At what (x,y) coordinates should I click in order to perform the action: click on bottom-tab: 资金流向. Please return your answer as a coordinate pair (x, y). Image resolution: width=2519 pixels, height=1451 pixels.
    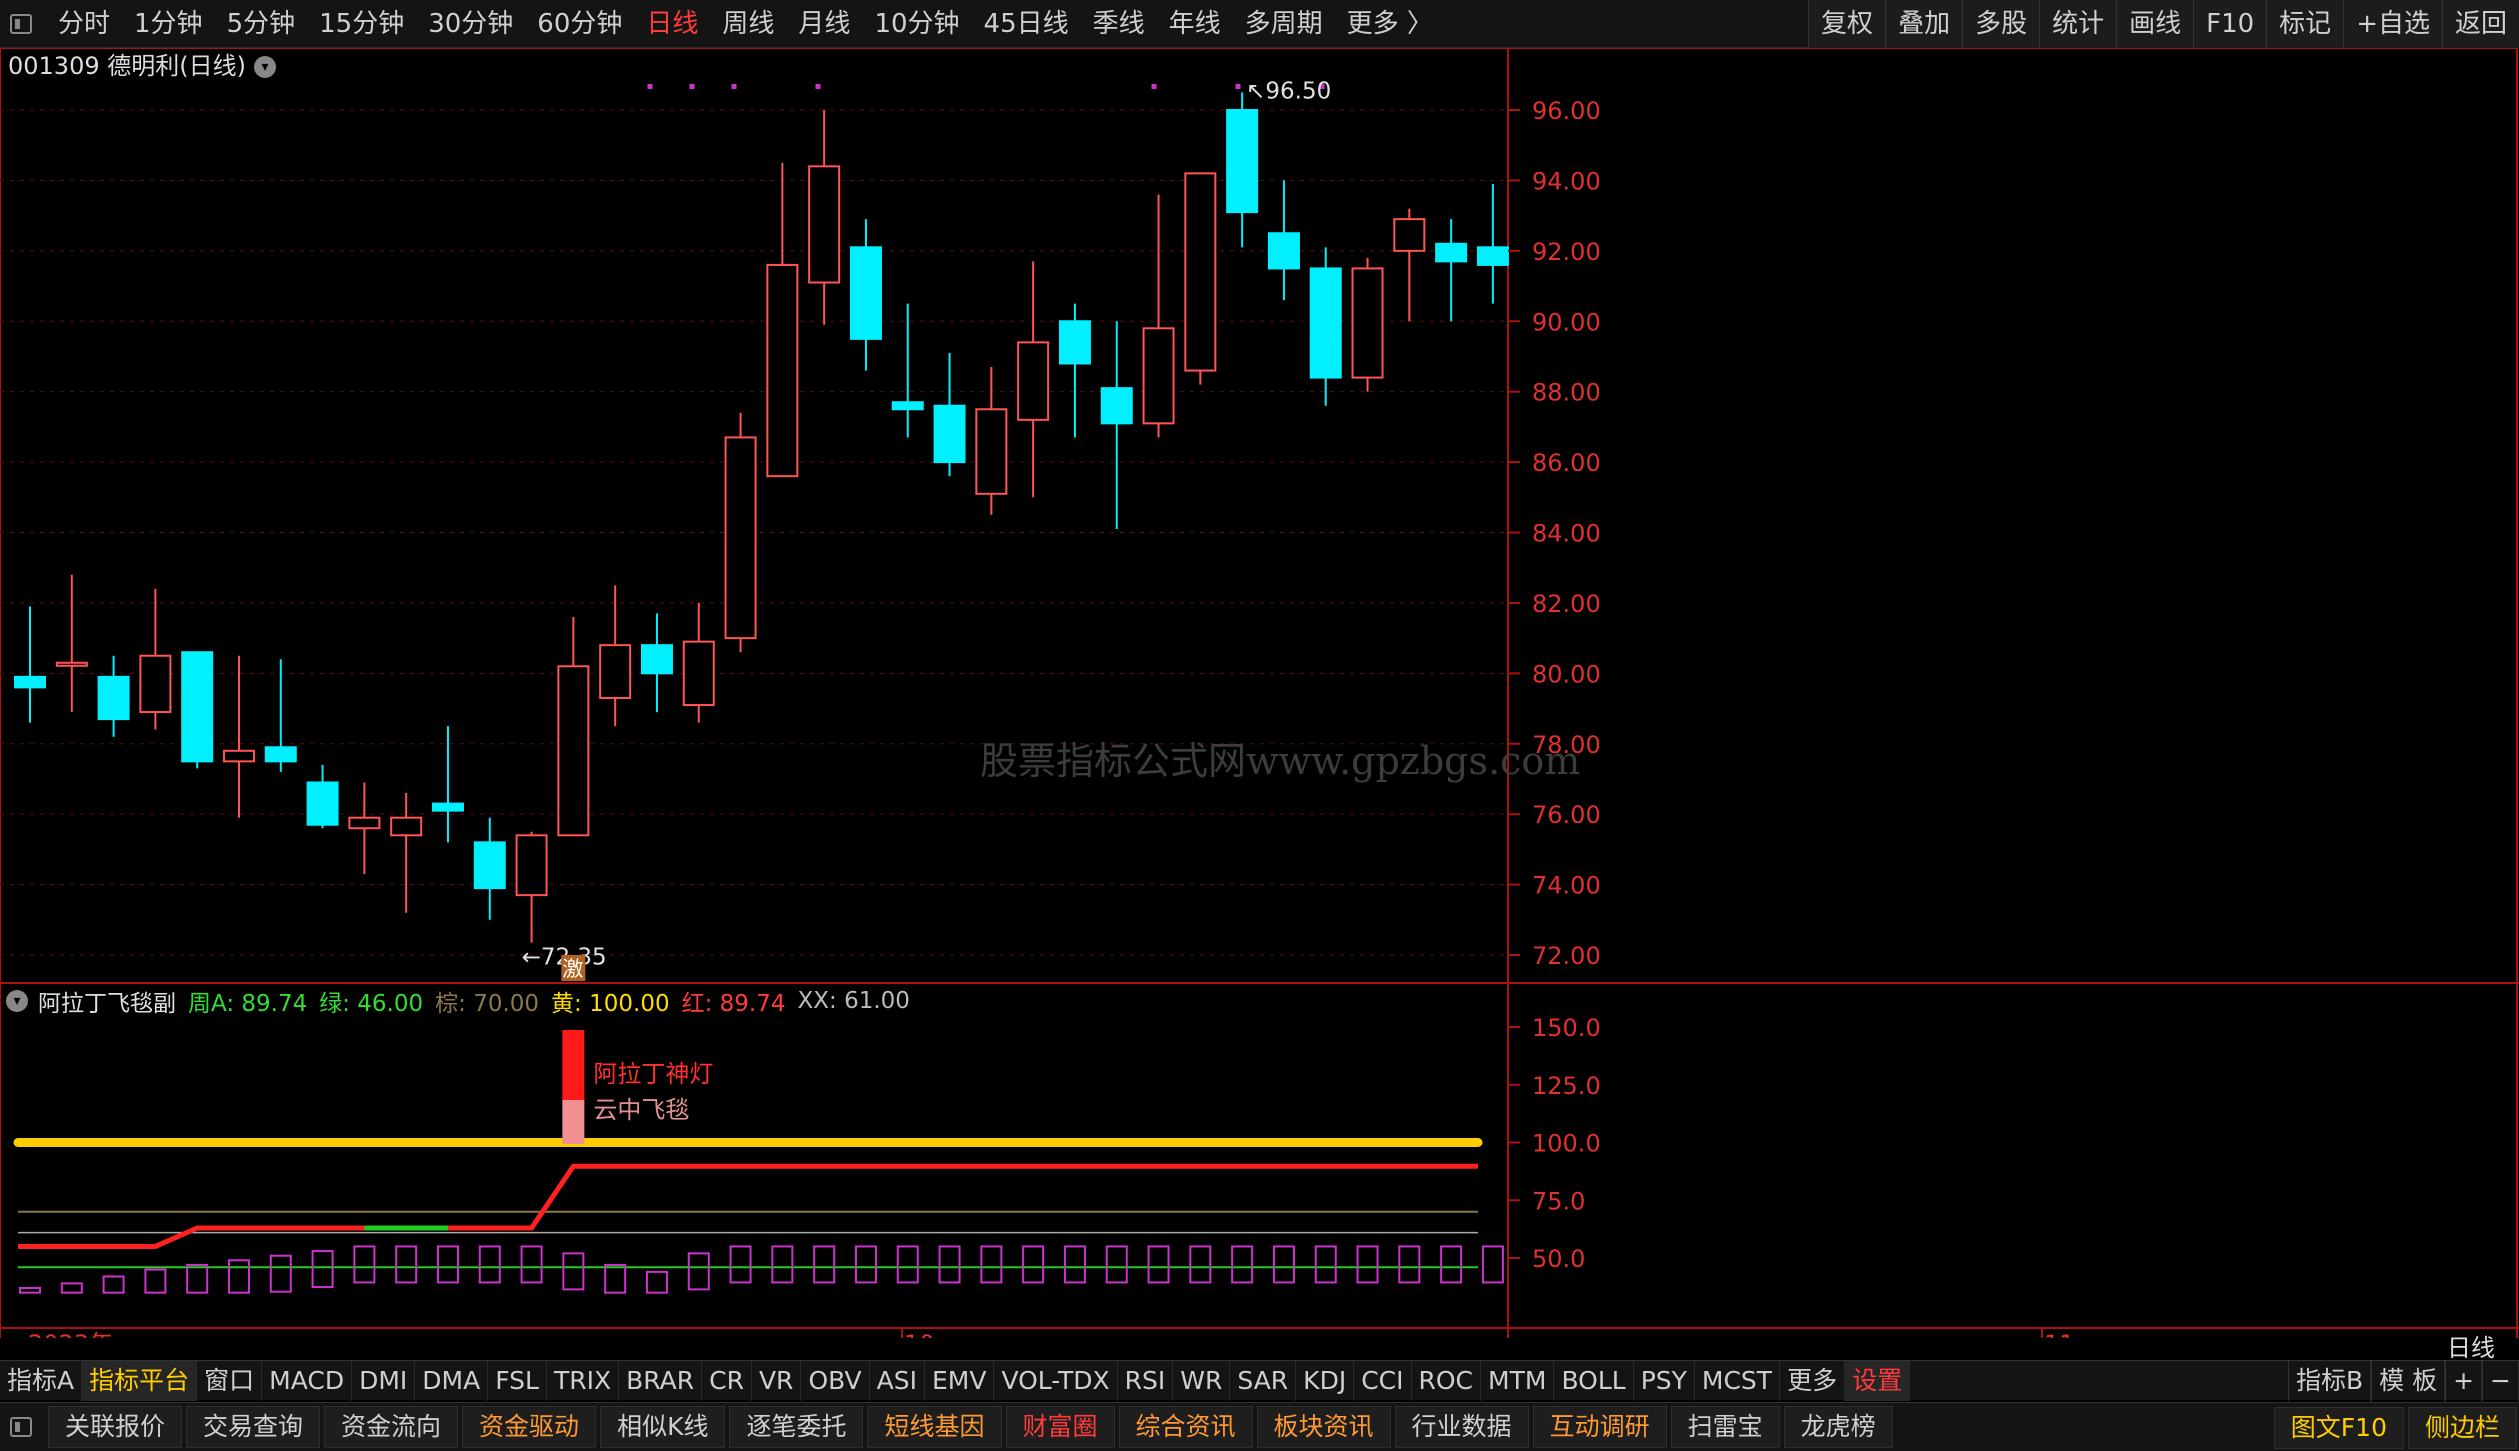
    Looking at the image, I should click on (391, 1427).